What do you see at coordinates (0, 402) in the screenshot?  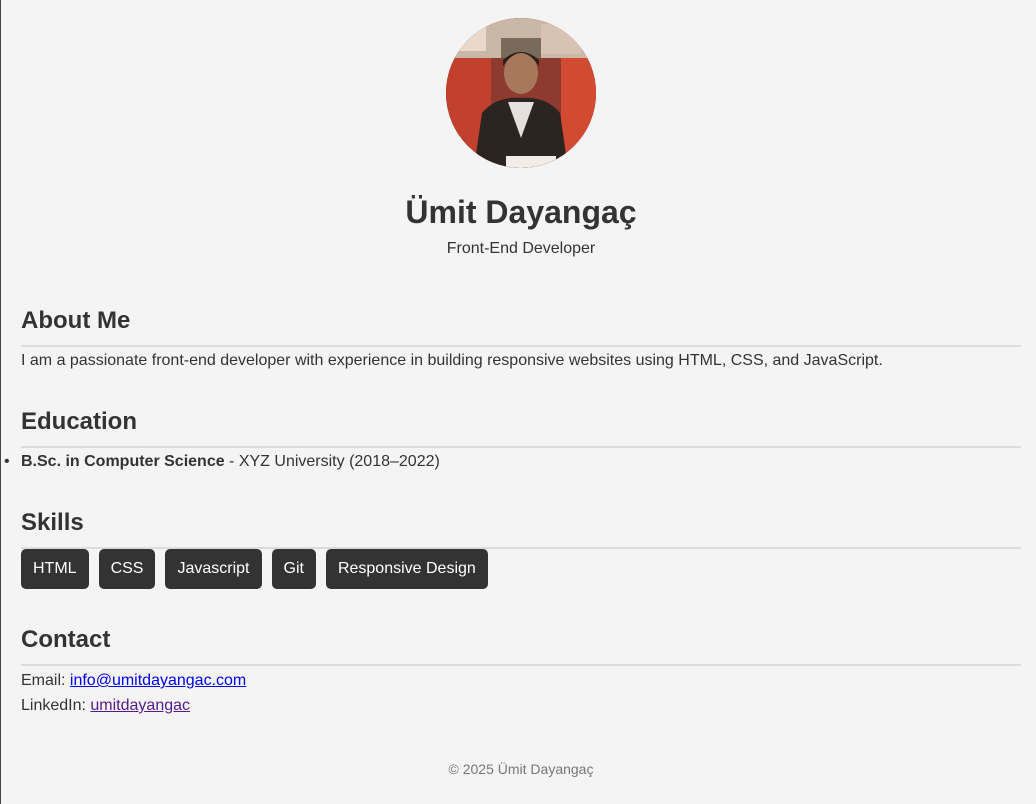 I see `window-left-border` at bounding box center [0, 402].